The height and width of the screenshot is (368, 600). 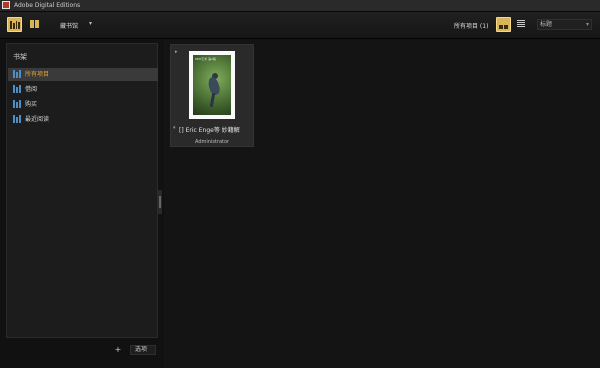 I want to click on reading-view-button, so click(x=35, y=24).